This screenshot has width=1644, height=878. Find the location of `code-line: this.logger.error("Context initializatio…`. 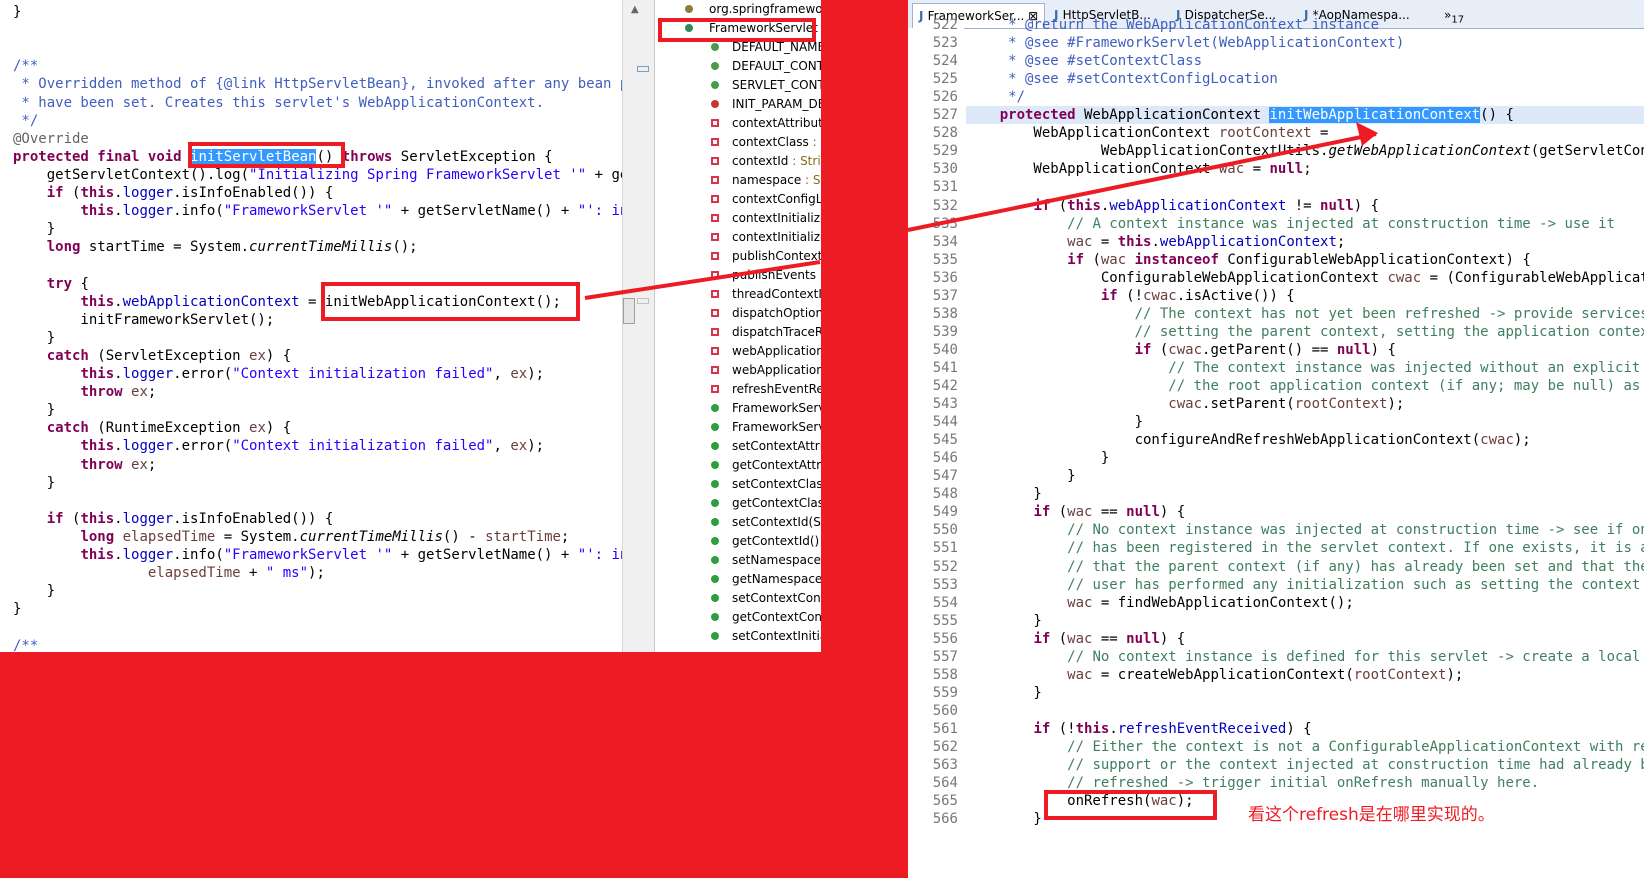

code-line: this.logger.error("Context initializatio… is located at coordinates (278, 374).